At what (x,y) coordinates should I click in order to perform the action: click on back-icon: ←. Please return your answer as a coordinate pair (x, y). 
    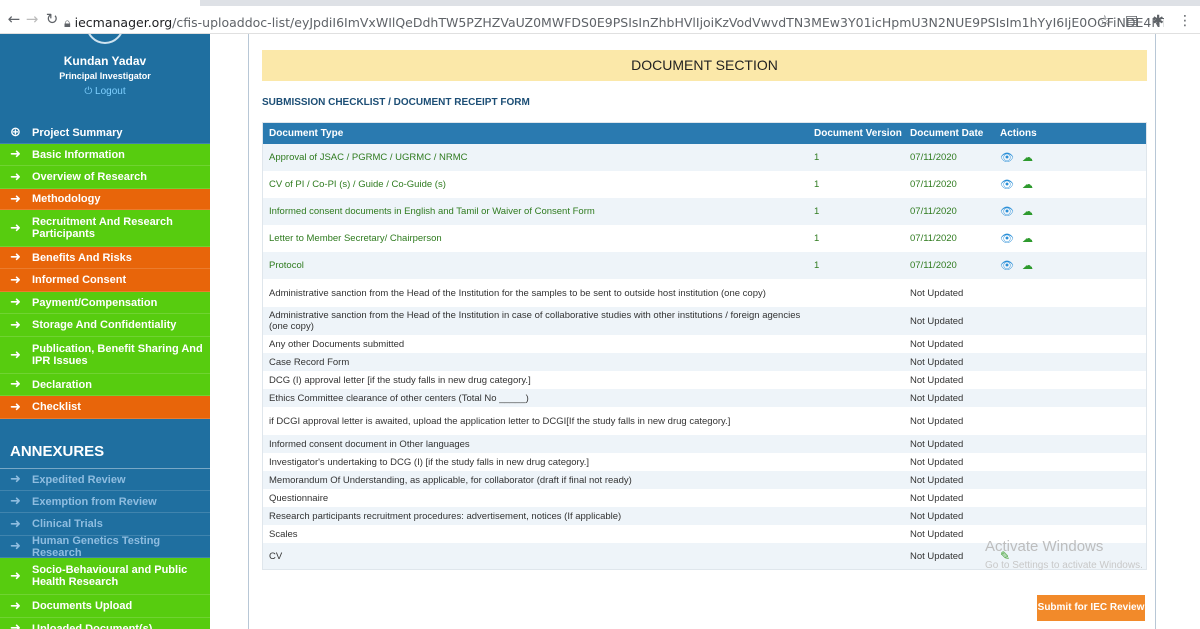
    Looking at the image, I should click on (14, 19).